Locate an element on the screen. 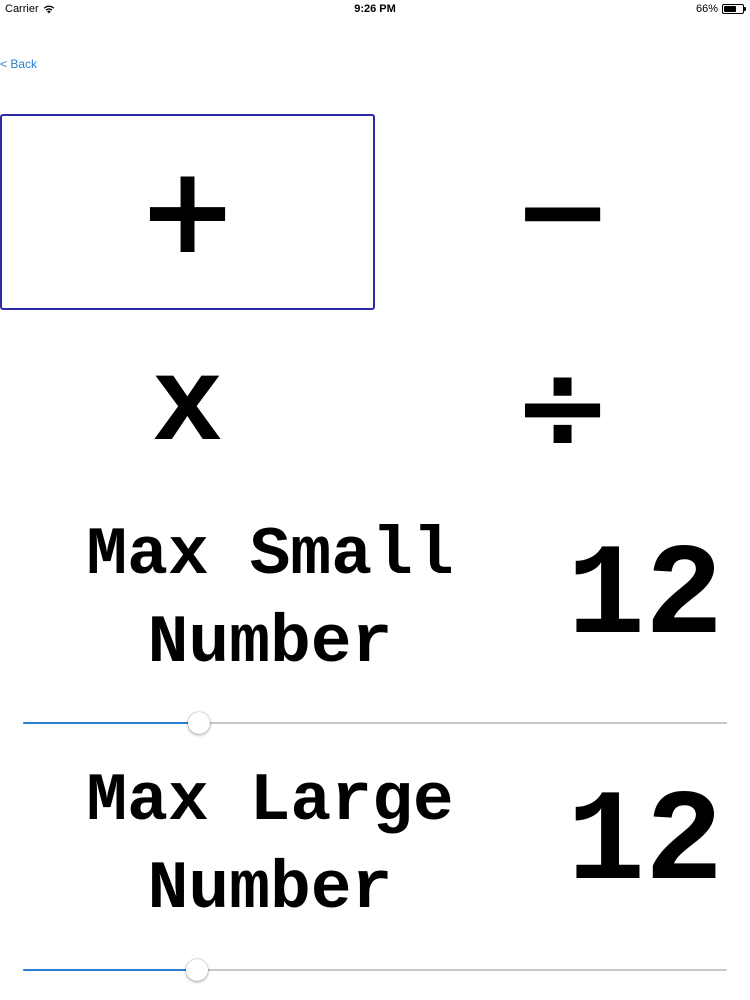 Image resolution: width=750 pixels, height=1000 pixels. divide-icon: ÷ is located at coordinates (562, 407).